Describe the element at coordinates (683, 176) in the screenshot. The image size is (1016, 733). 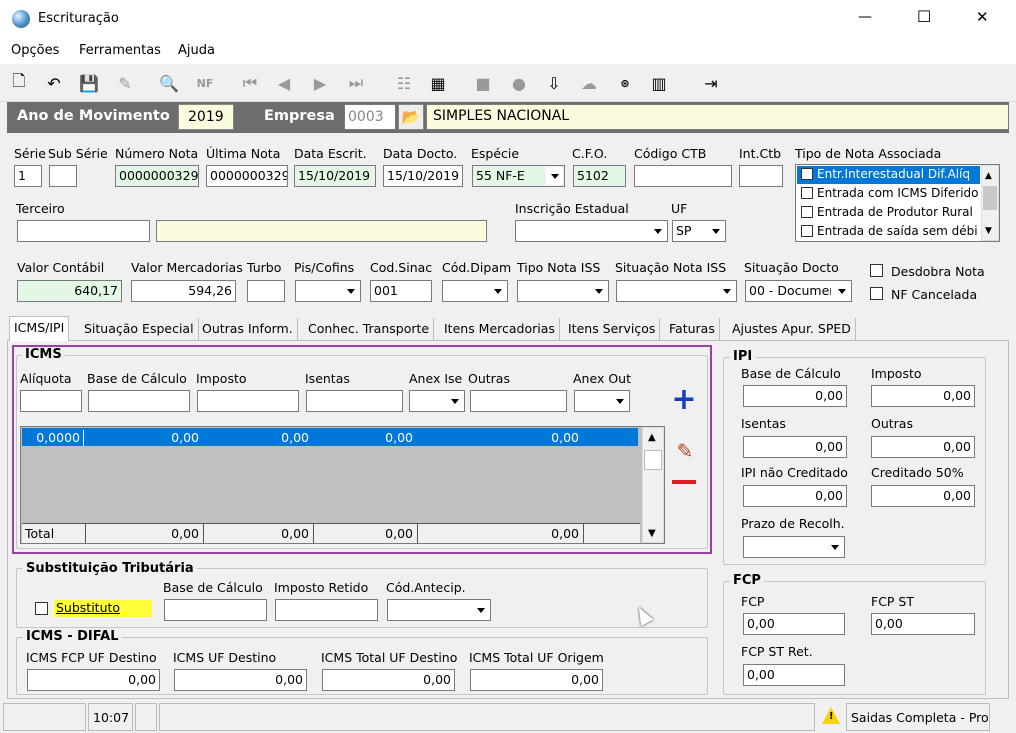
I see `codigo-ctb-field` at that location.